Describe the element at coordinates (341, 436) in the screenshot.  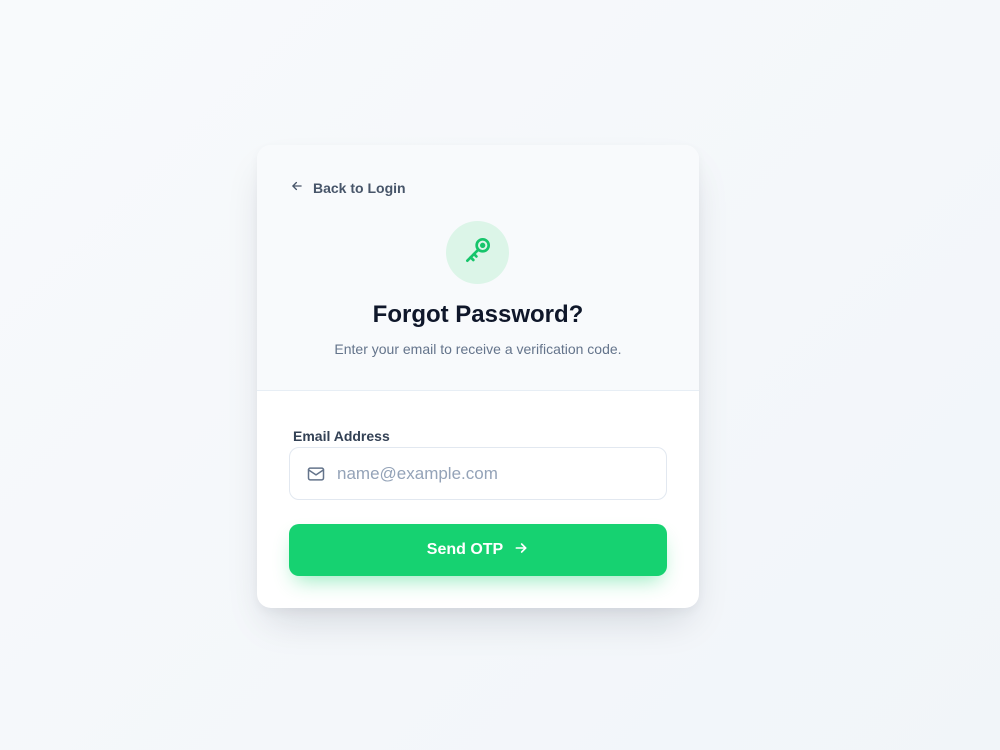
I see `email-label: Email Address` at that location.